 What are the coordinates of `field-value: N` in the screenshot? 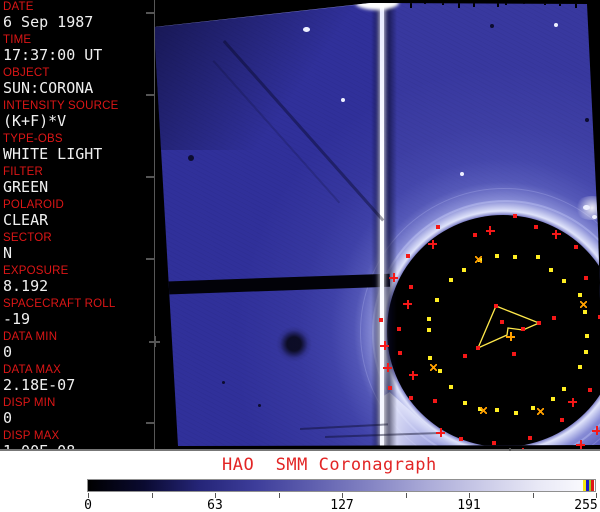 It's located at (8, 253).